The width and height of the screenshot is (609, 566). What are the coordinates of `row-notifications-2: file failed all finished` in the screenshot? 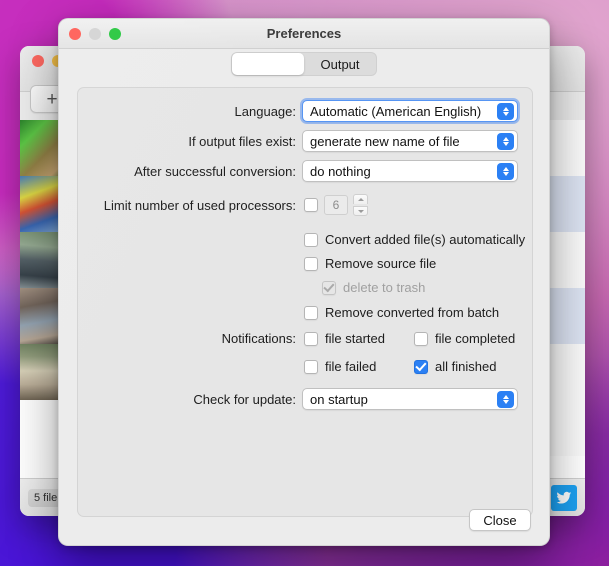 It's located at (306, 366).